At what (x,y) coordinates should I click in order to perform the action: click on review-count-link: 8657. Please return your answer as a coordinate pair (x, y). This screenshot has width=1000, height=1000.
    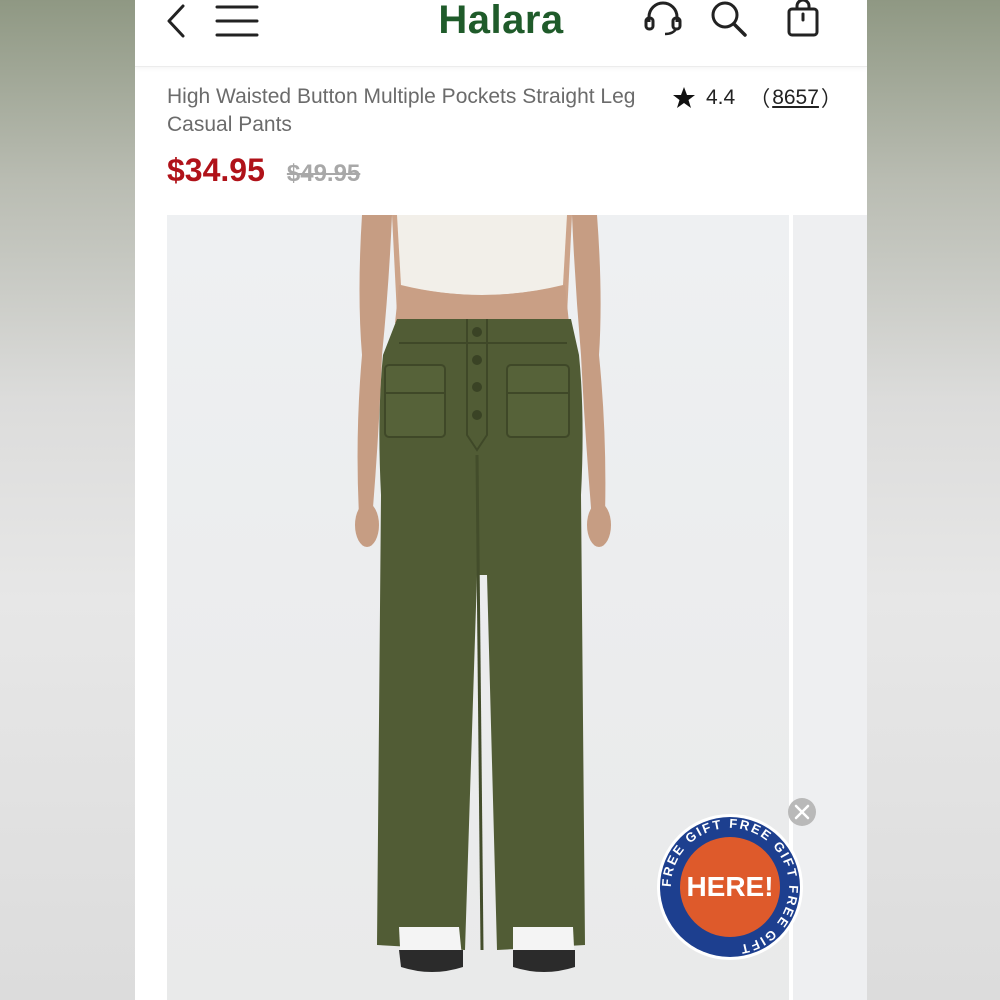
    Looking at the image, I should click on (795, 98).